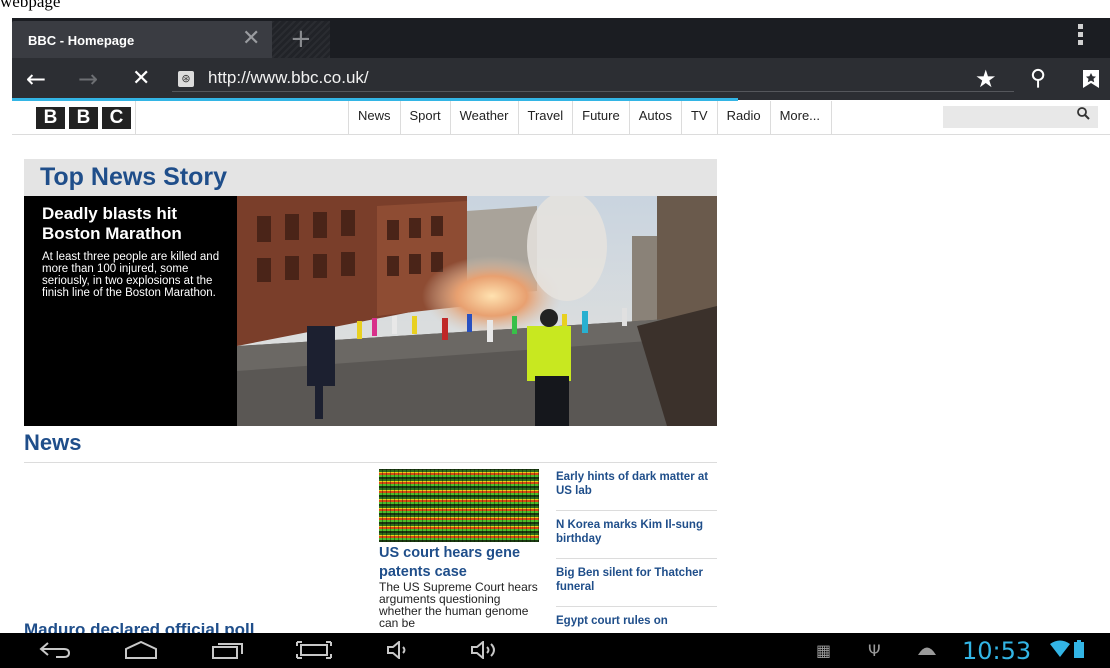  Describe the element at coordinates (997, 651) in the screenshot. I see `clock: 10:53` at that location.